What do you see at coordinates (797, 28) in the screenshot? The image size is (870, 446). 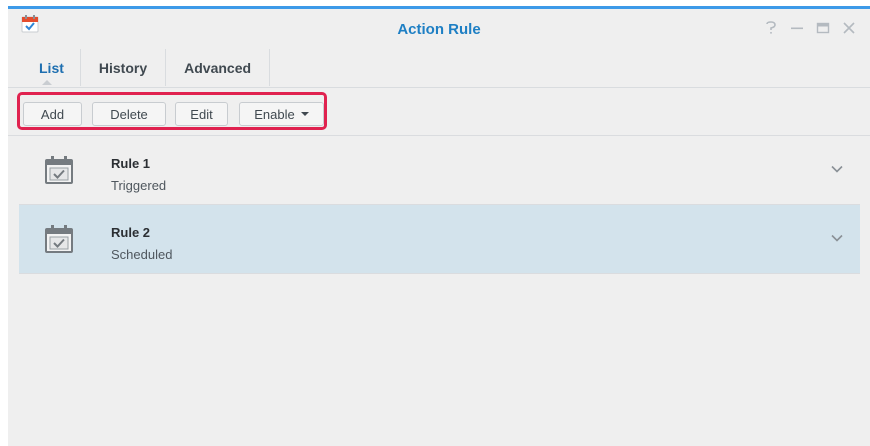 I see `minimize-icon` at bounding box center [797, 28].